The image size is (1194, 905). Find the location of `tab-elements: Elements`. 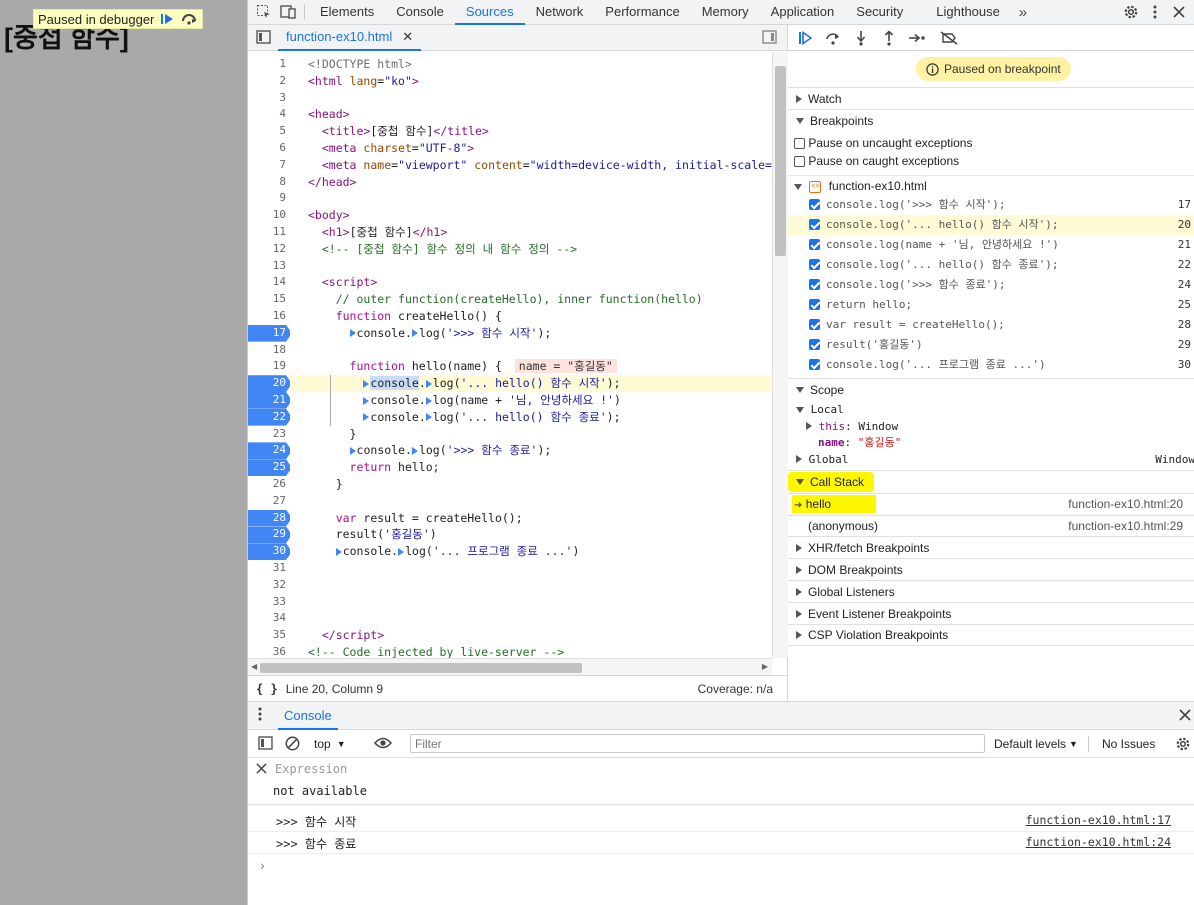

tab-elements: Elements is located at coordinates (347, 12).